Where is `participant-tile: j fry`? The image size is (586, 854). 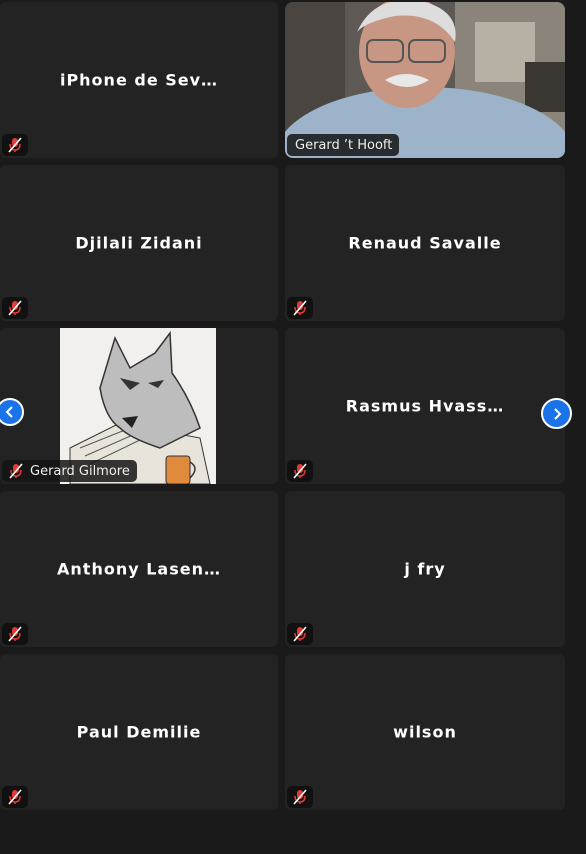
participant-tile: j fry is located at coordinates (425, 569).